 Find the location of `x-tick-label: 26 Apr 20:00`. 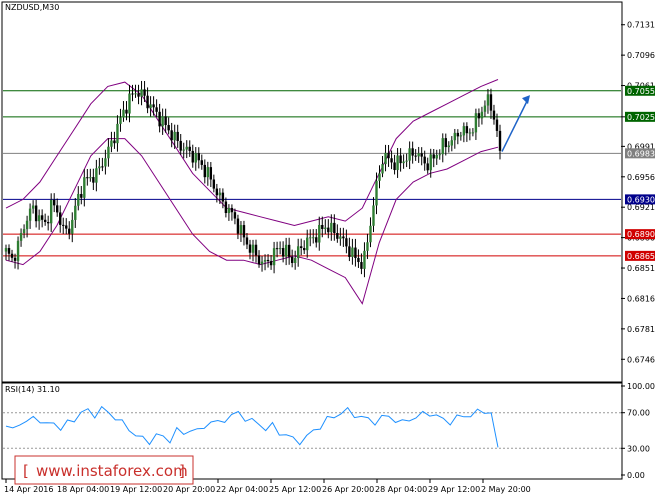

x-tick-label: 26 Apr 20:00 is located at coordinates (348, 489).